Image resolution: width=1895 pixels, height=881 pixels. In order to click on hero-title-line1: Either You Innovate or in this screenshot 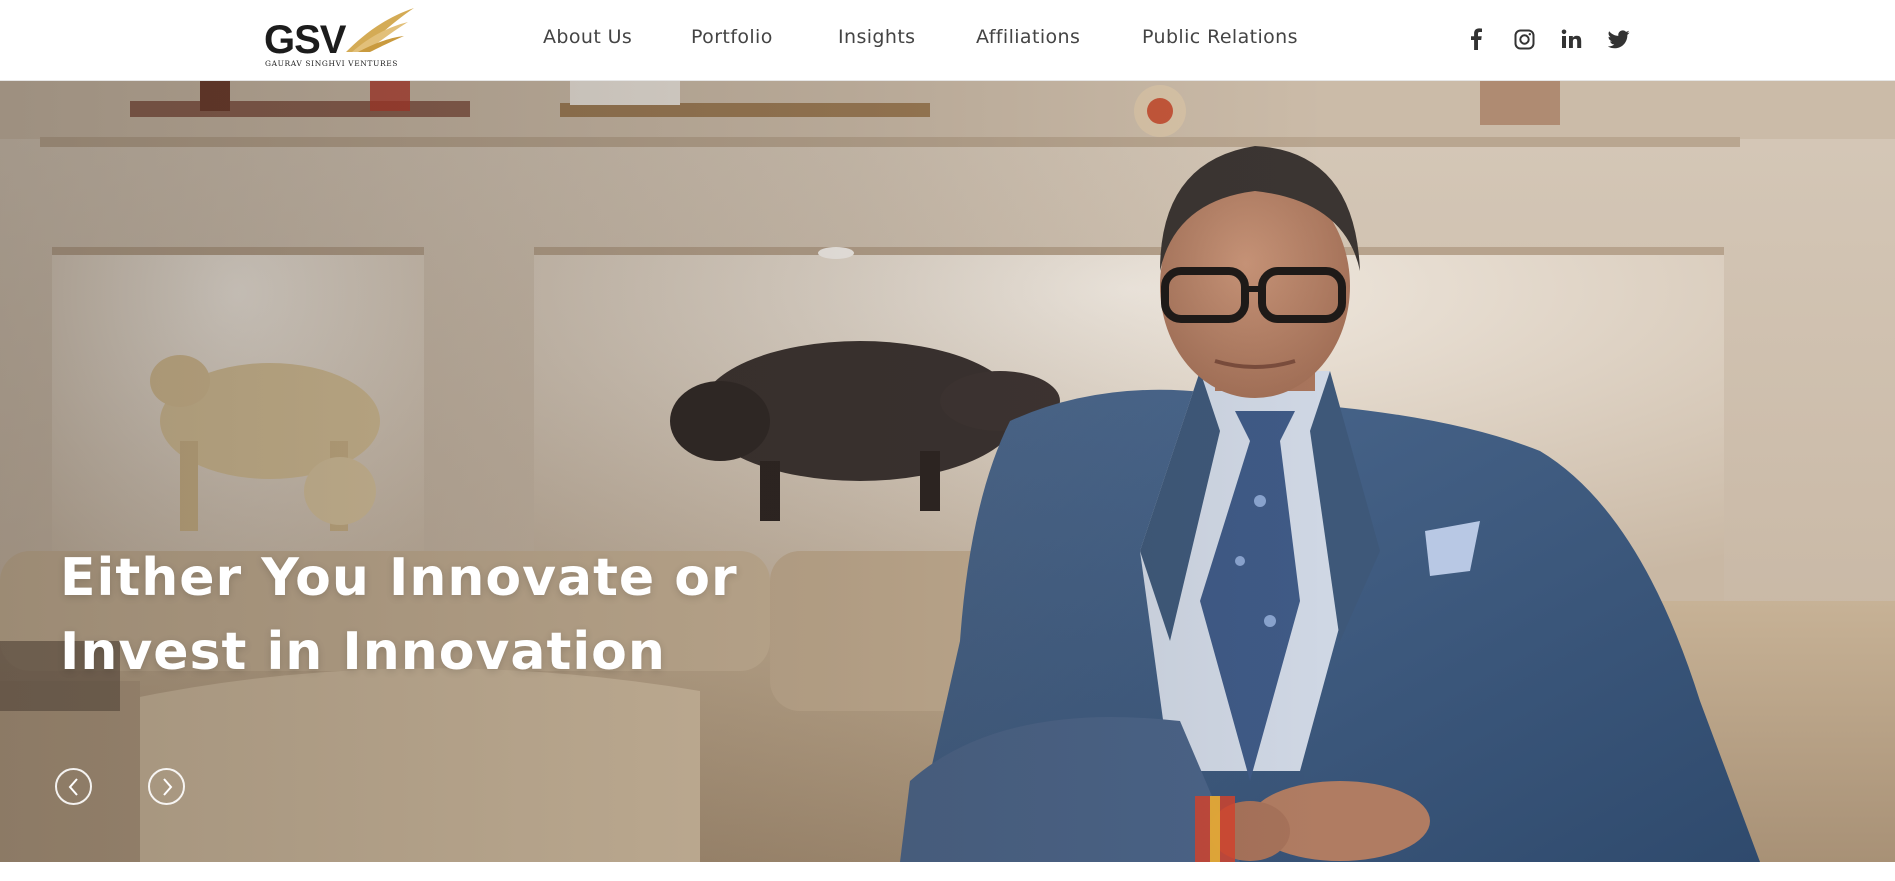, I will do `click(399, 578)`.